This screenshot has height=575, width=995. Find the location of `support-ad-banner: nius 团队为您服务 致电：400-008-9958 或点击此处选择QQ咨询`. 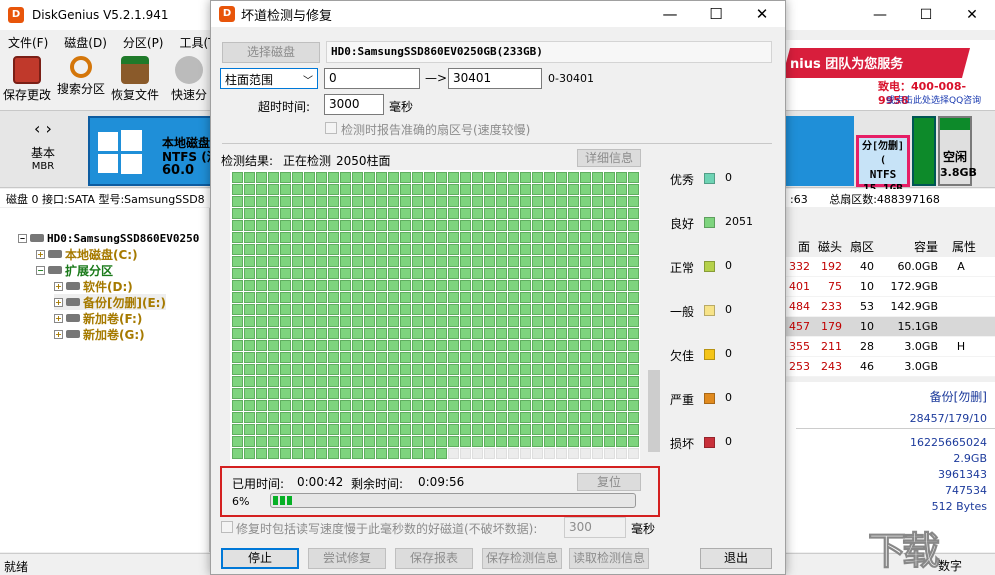

support-ad-banner: nius 团队为您服务 致电：400-008-9958 或点击此处选择QQ咨询 is located at coordinates (890, 75).